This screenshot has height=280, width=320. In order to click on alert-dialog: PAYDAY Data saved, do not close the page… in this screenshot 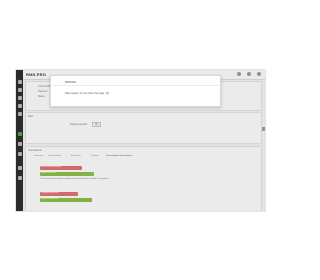, I will do `click(135, 91)`.